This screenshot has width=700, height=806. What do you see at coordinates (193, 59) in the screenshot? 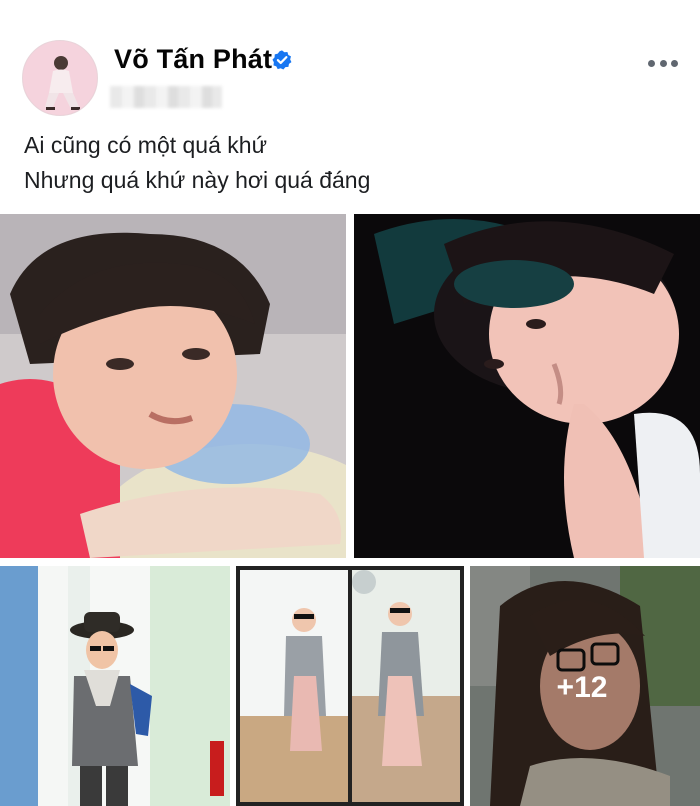
I see `author-name: Võ Tấn Phát` at bounding box center [193, 59].